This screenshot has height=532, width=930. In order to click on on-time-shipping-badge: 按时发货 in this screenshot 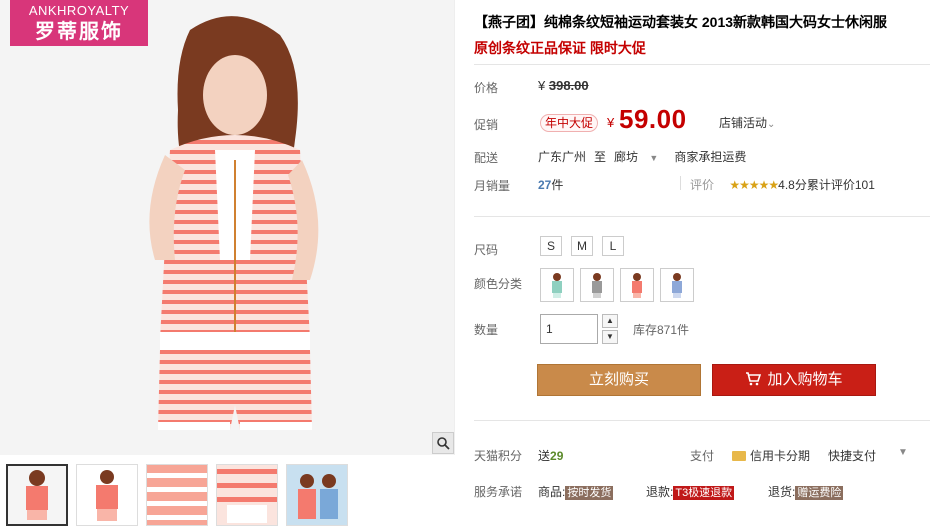, I will do `click(589, 493)`.